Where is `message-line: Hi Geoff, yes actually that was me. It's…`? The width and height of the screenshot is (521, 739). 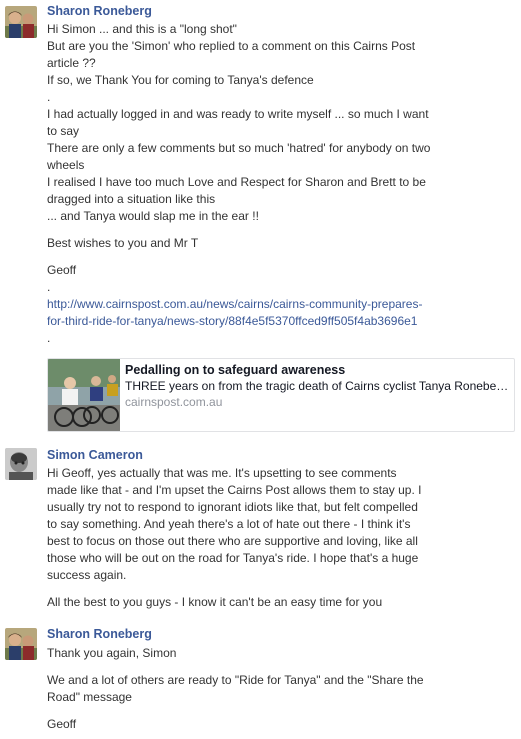
message-line: Hi Geoff, yes actually that was me. It's… is located at coordinates (222, 473).